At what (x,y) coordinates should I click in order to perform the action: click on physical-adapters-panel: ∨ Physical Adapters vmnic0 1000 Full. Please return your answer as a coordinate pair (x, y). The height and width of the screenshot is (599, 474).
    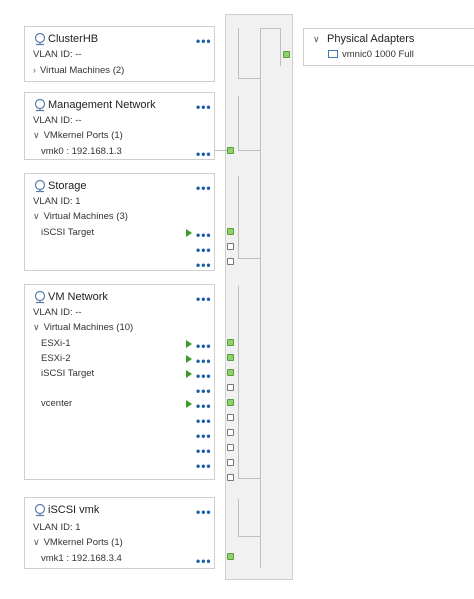
    Looking at the image, I should click on (388, 47).